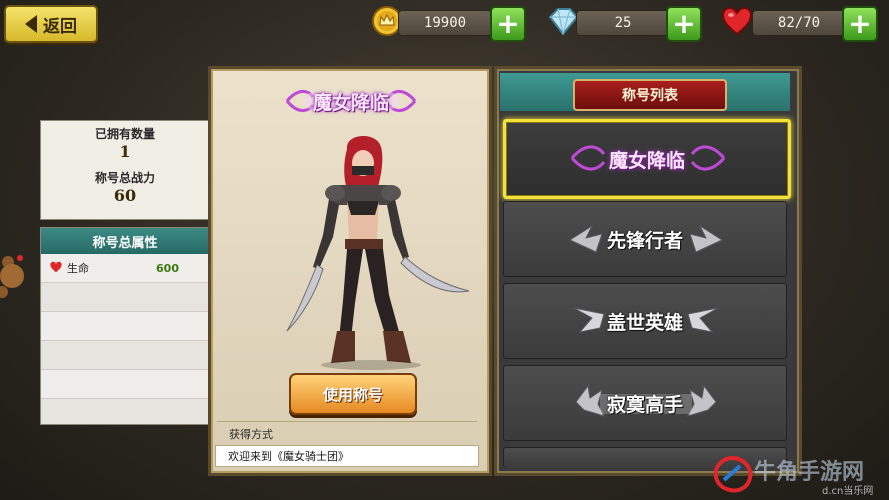  I want to click on gold-counter: 19900, so click(445, 23).